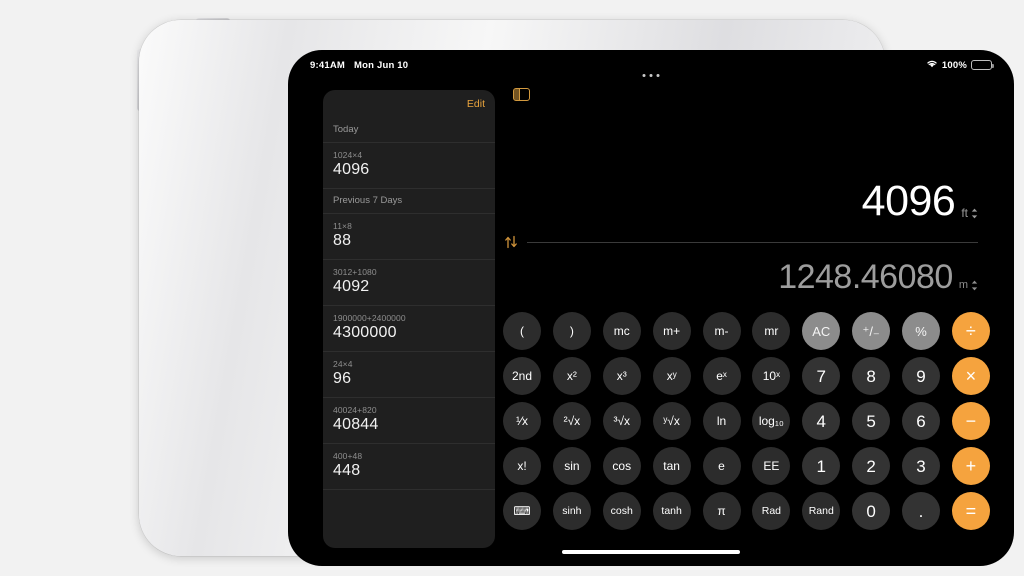 The height and width of the screenshot is (576, 1024). Describe the element at coordinates (409, 375) in the screenshot. I see `history-list-item: 24×4 96` at that location.